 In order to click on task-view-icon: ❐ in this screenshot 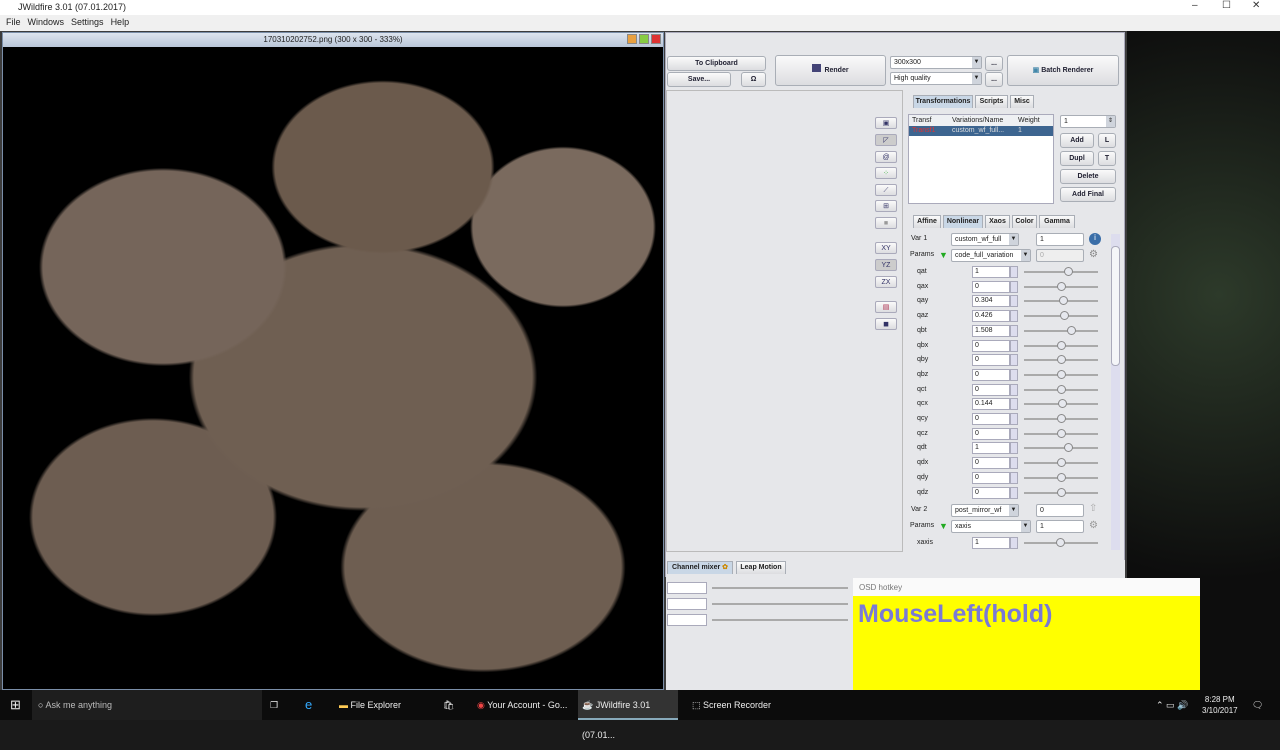, I will do `click(274, 705)`.